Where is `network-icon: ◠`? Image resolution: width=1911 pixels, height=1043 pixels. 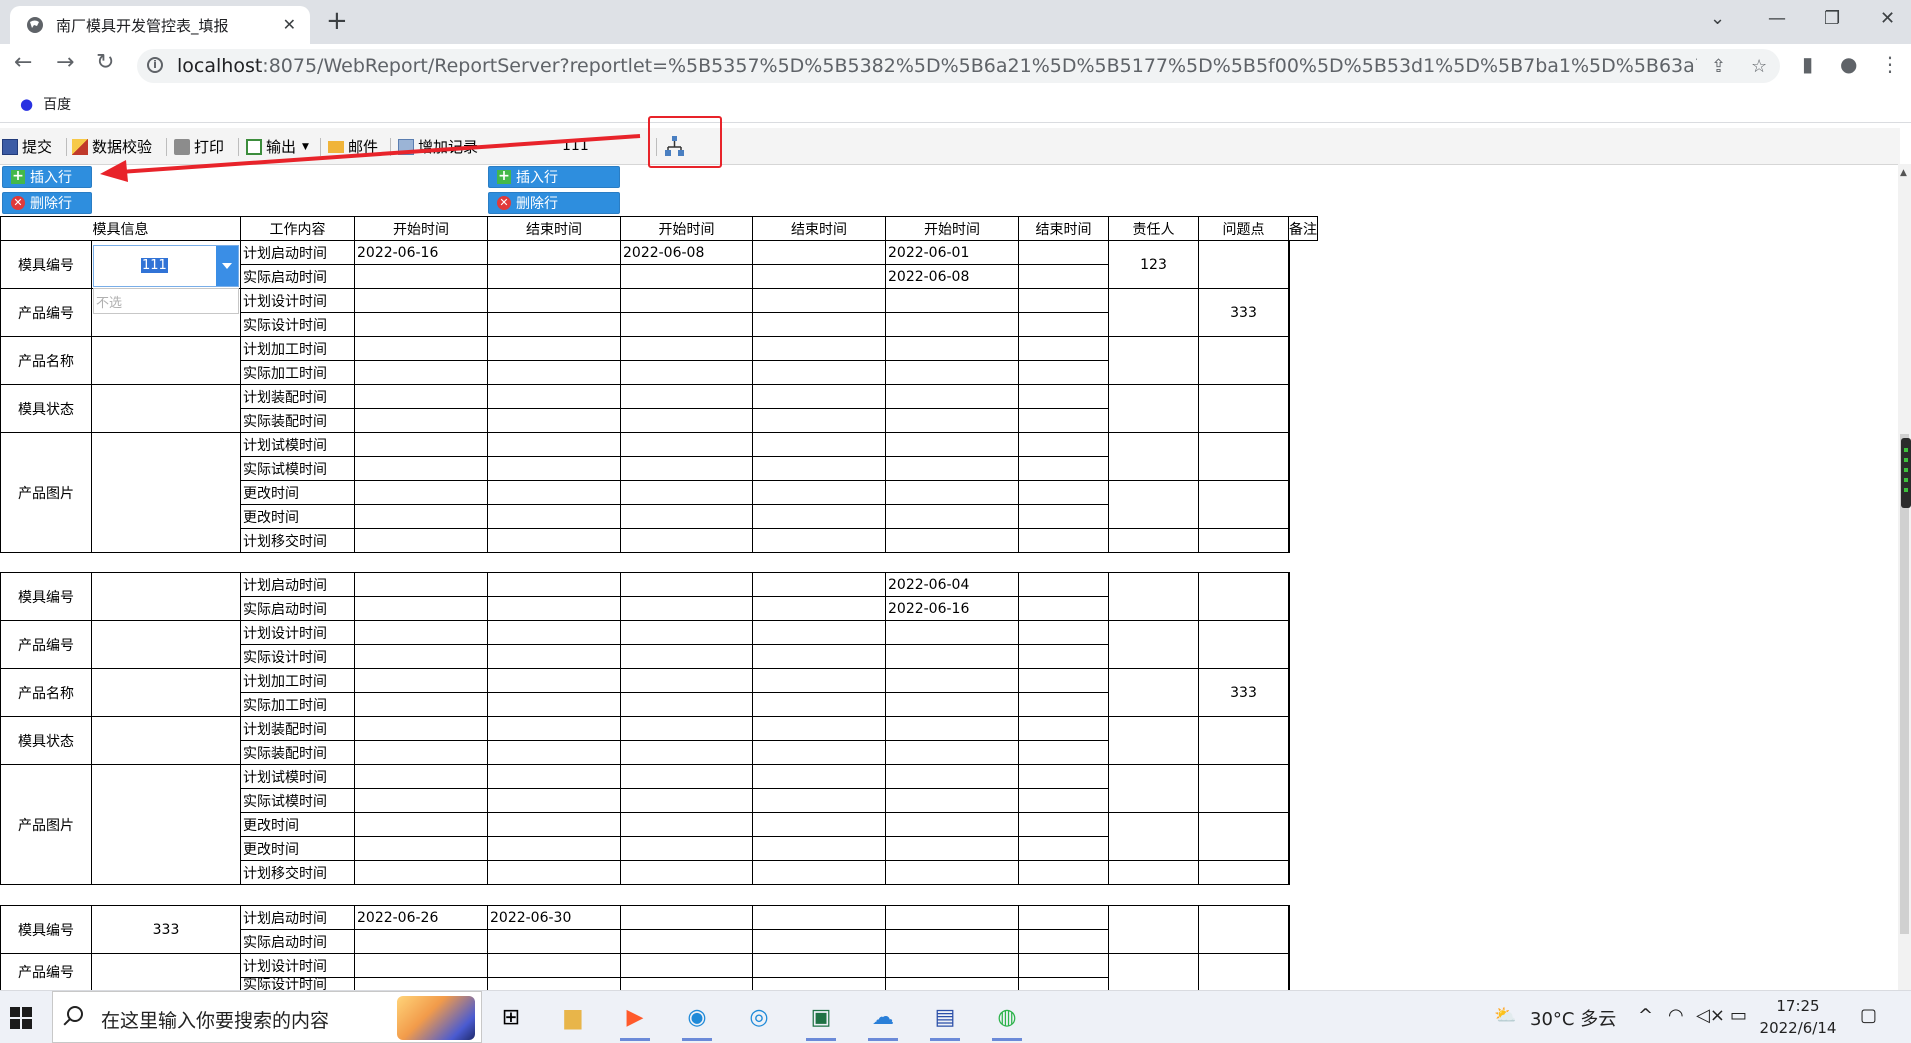 network-icon: ◠ is located at coordinates (1676, 1015).